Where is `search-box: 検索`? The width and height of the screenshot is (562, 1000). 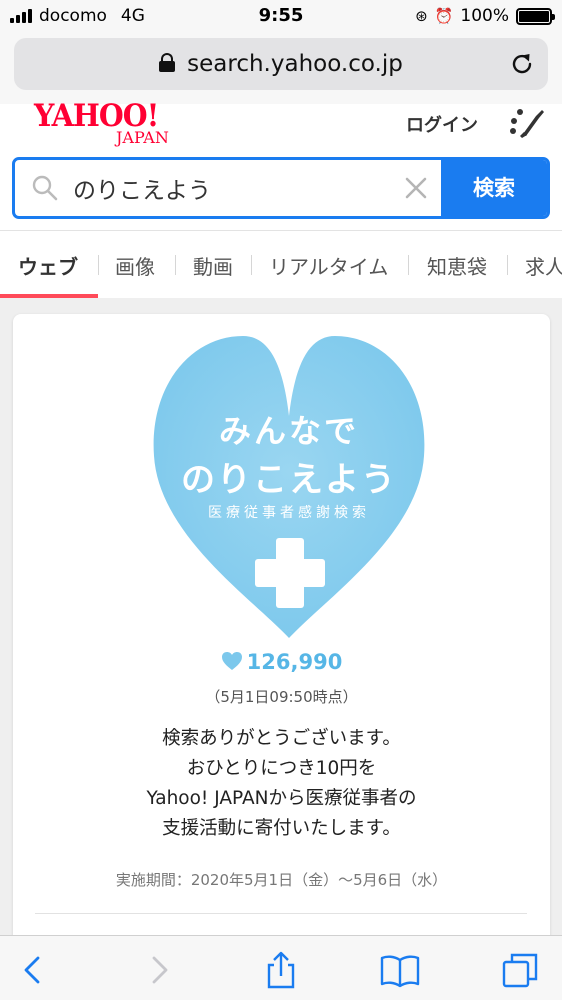
search-box: 検索 is located at coordinates (281, 188).